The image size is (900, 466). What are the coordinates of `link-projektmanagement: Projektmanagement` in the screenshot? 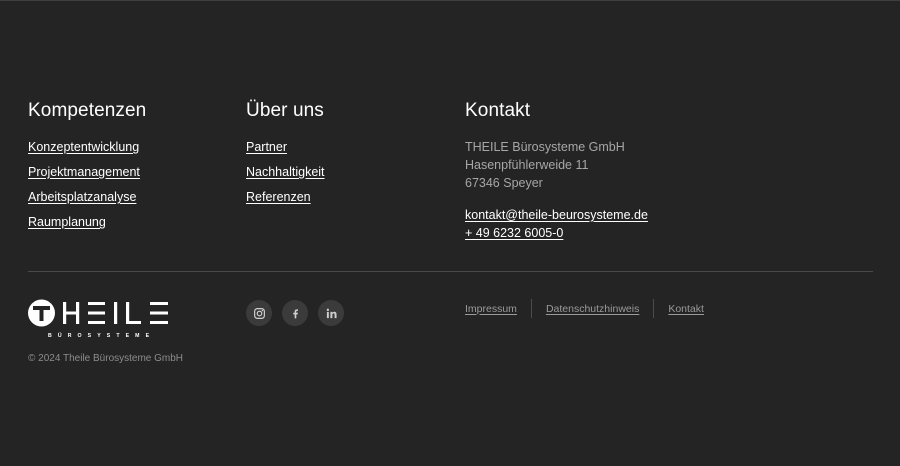 It's located at (84, 172).